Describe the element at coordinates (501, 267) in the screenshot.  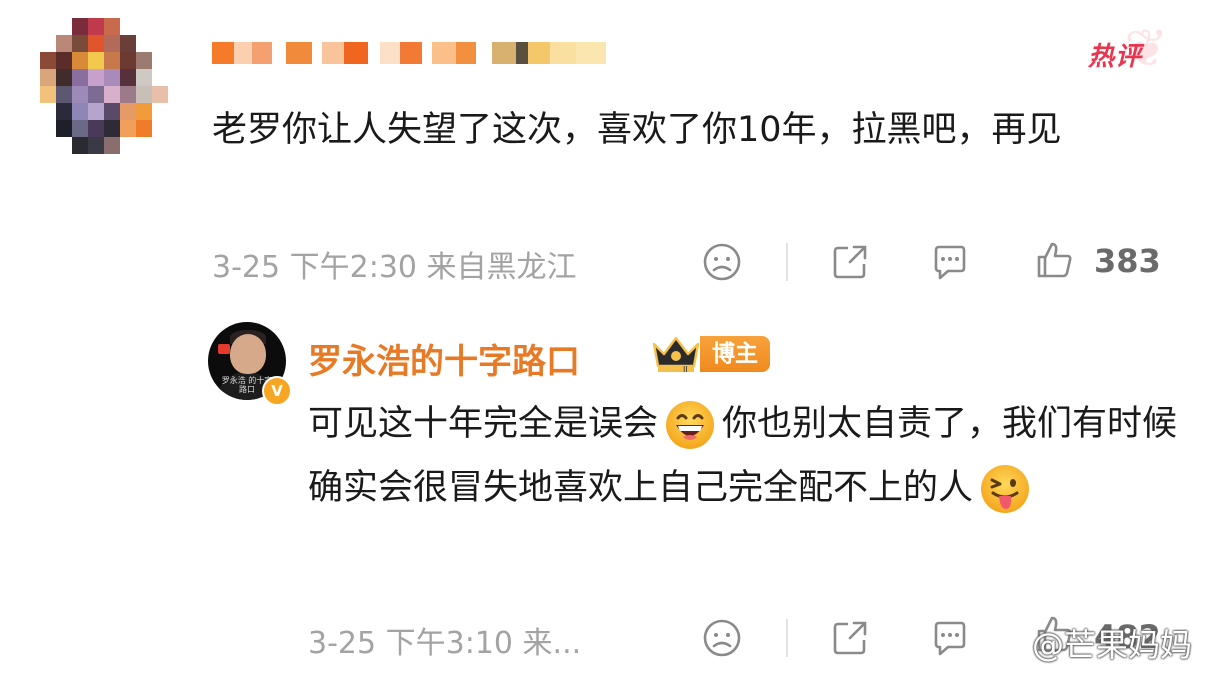
I see `comment-location: 来自黑龙江` at that location.